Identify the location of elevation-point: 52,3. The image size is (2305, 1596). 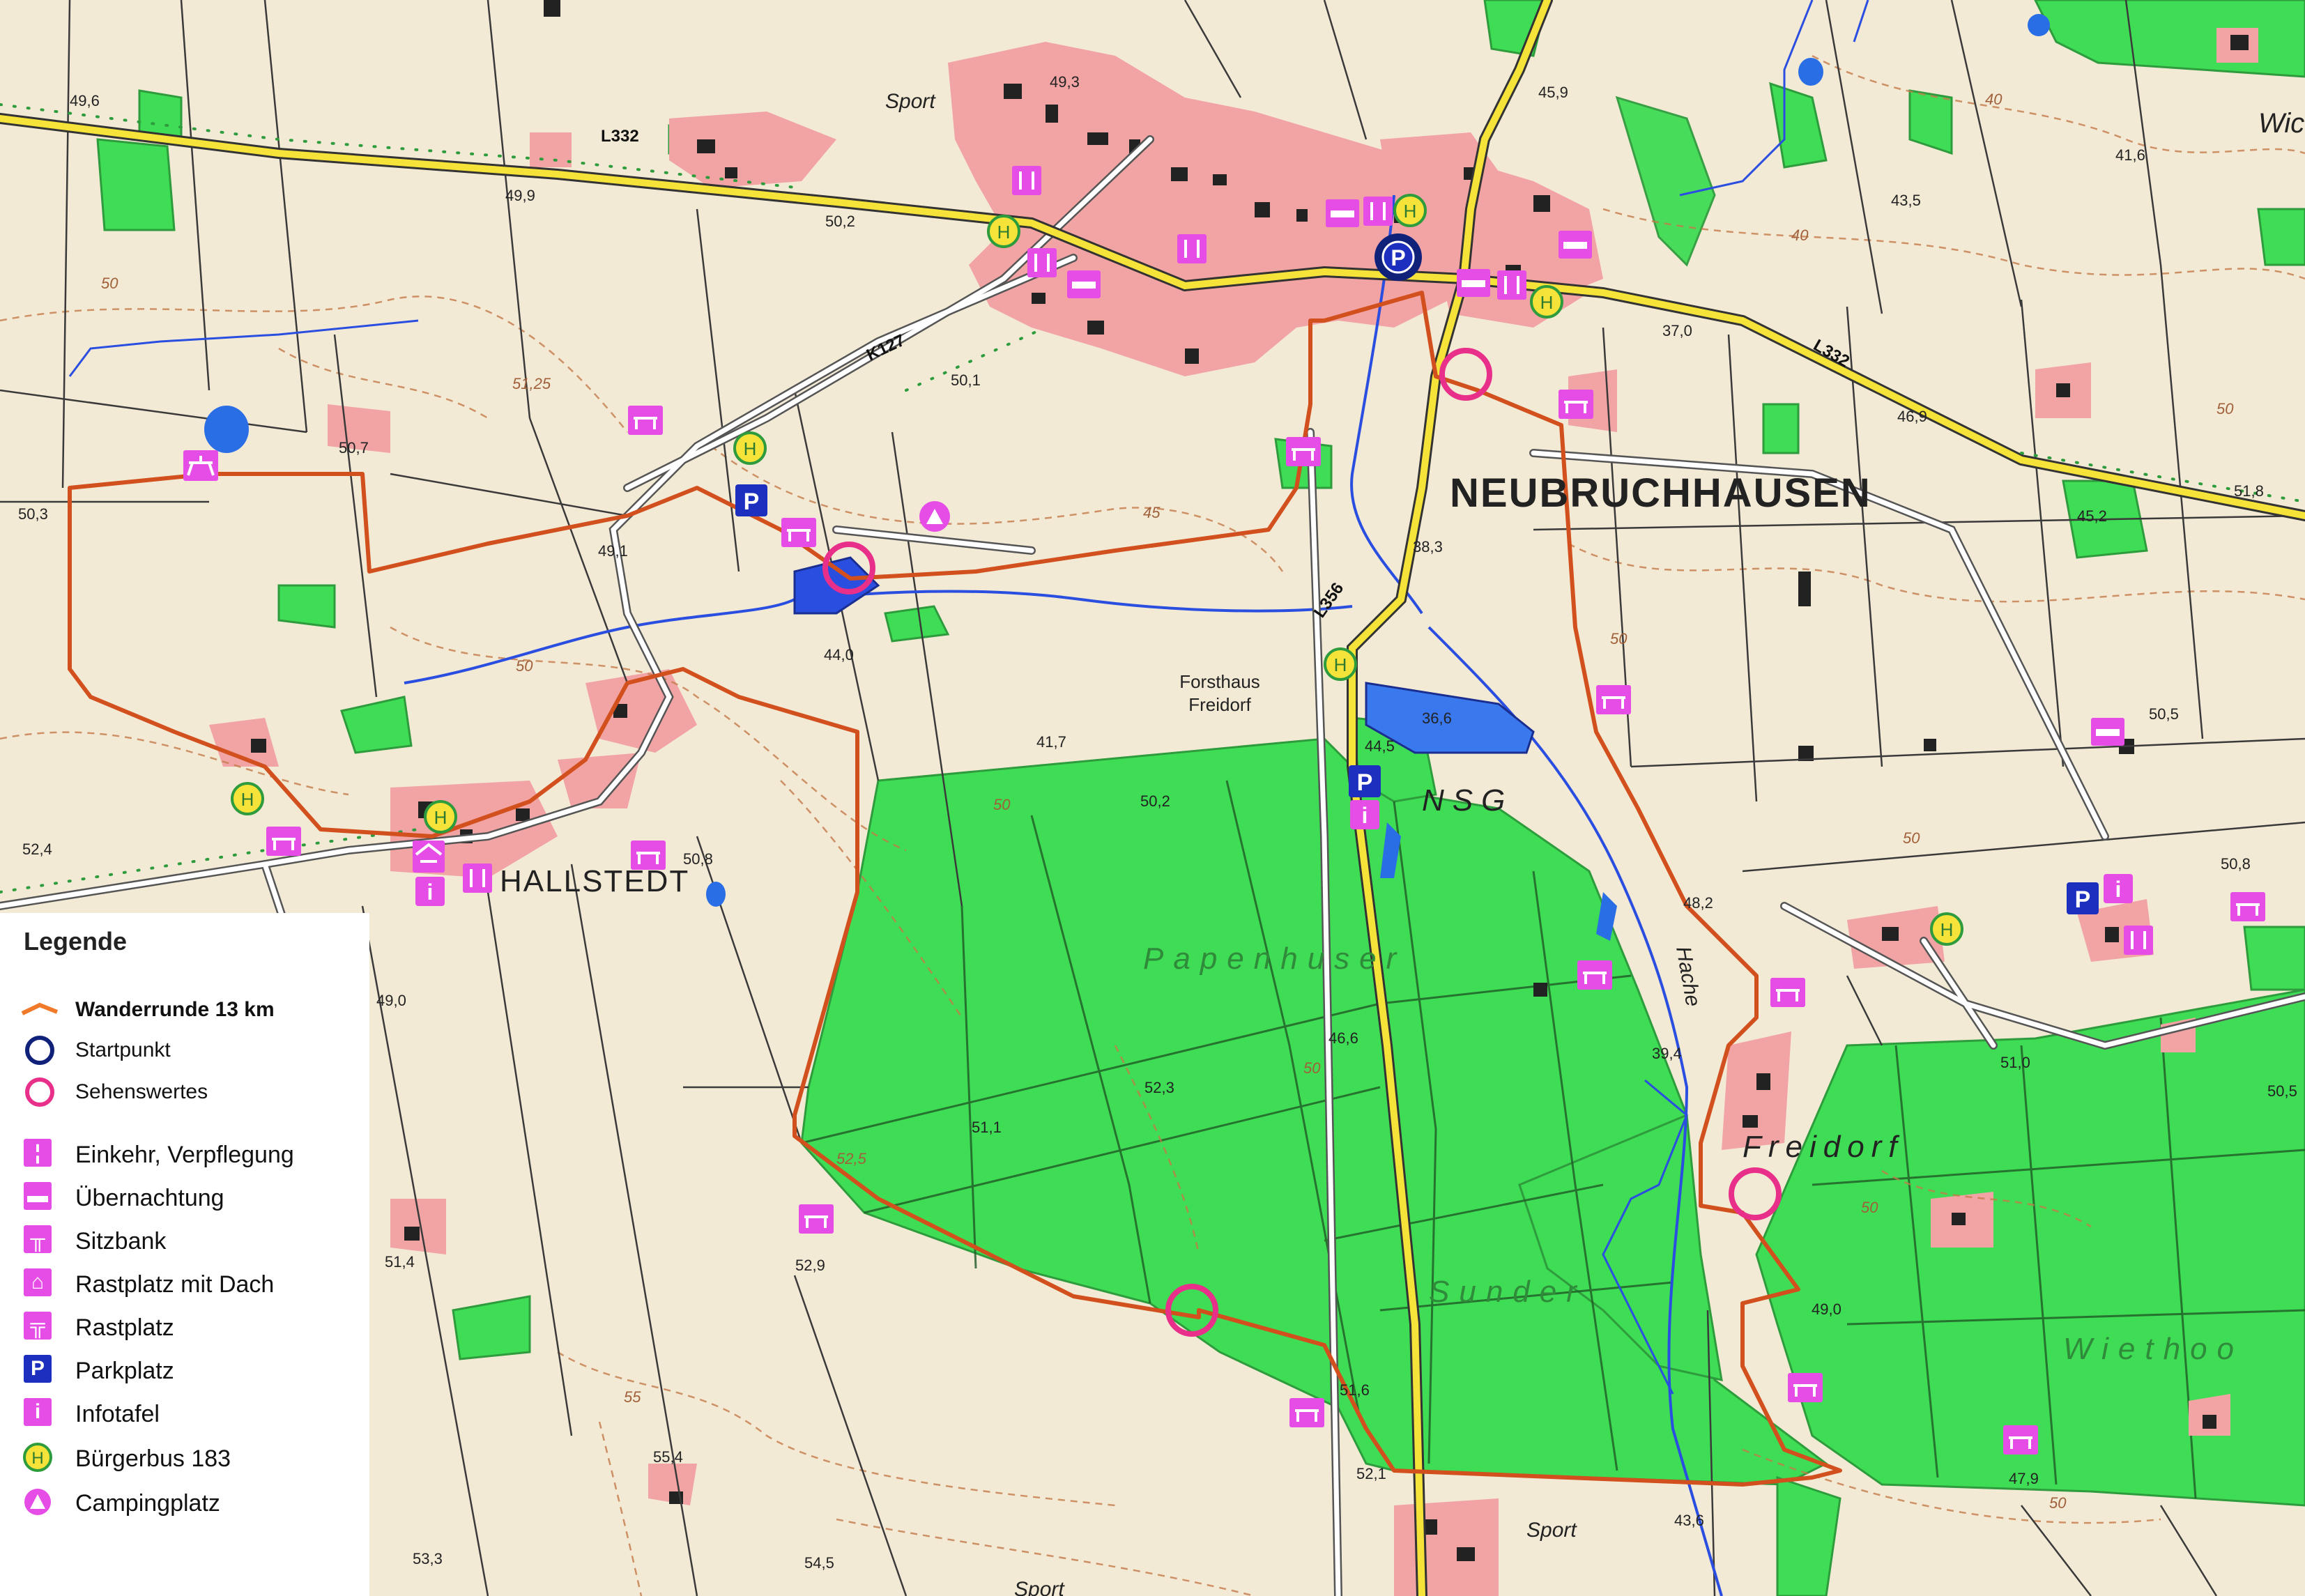
(1159, 1087).